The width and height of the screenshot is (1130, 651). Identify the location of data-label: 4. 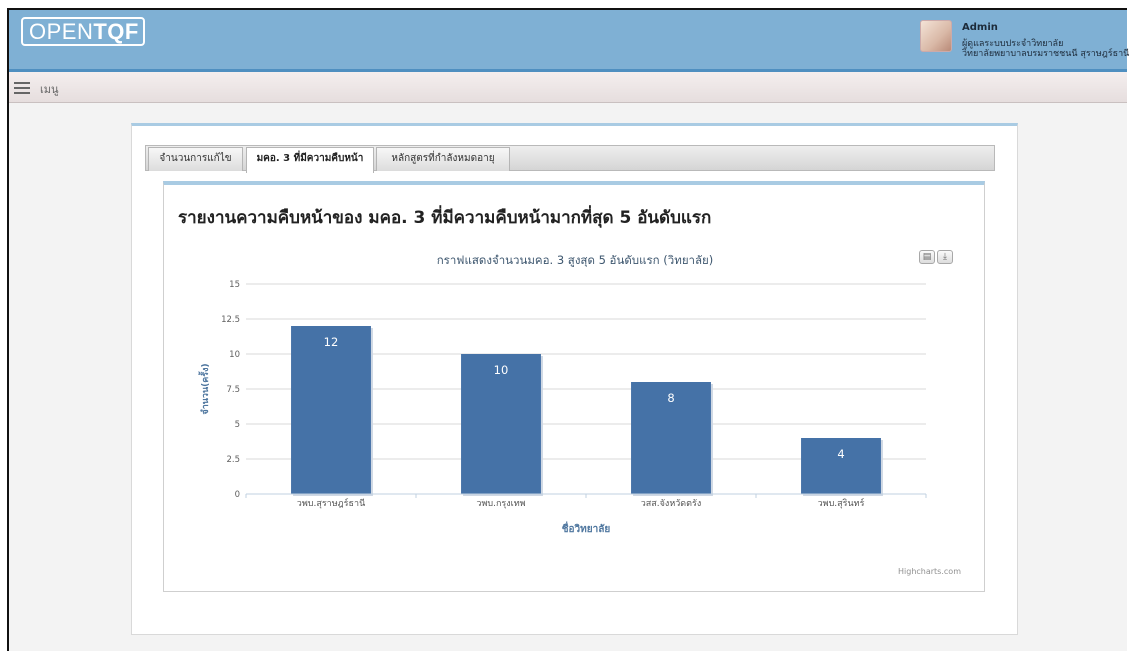
(840, 454).